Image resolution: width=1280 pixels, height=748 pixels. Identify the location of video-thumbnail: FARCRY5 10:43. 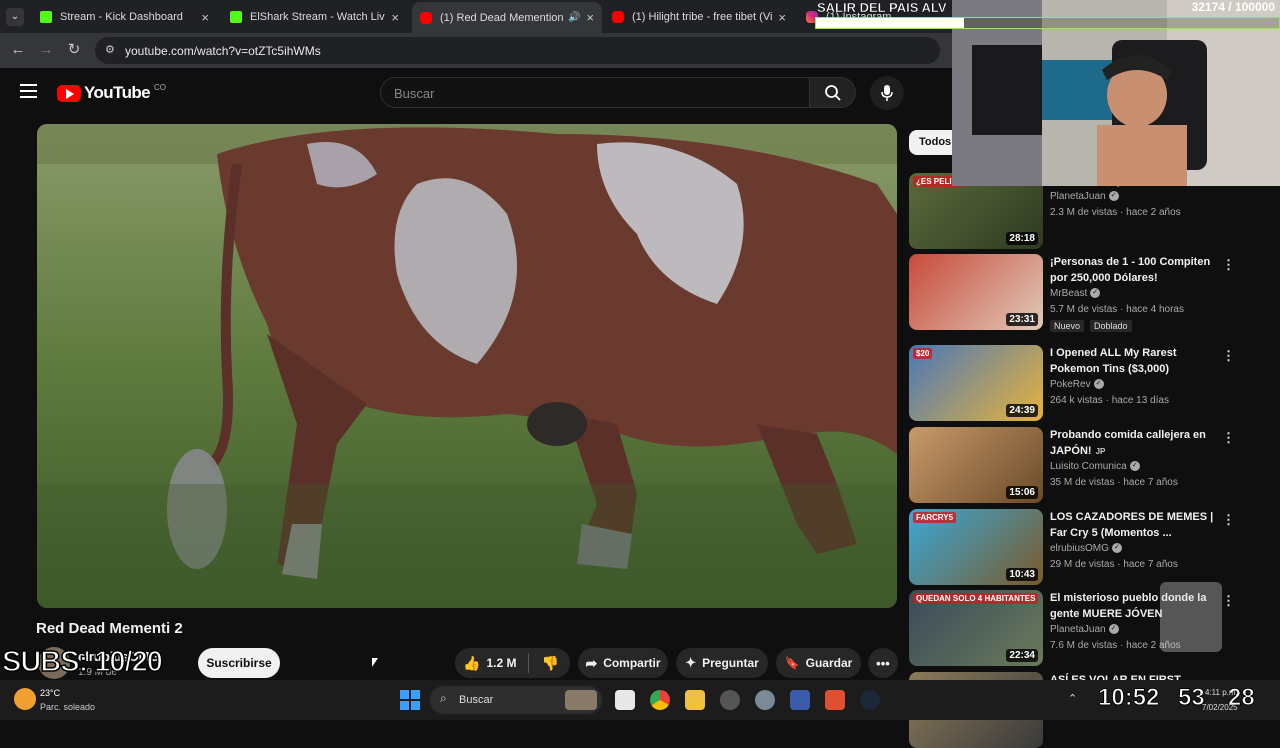
(976, 547).